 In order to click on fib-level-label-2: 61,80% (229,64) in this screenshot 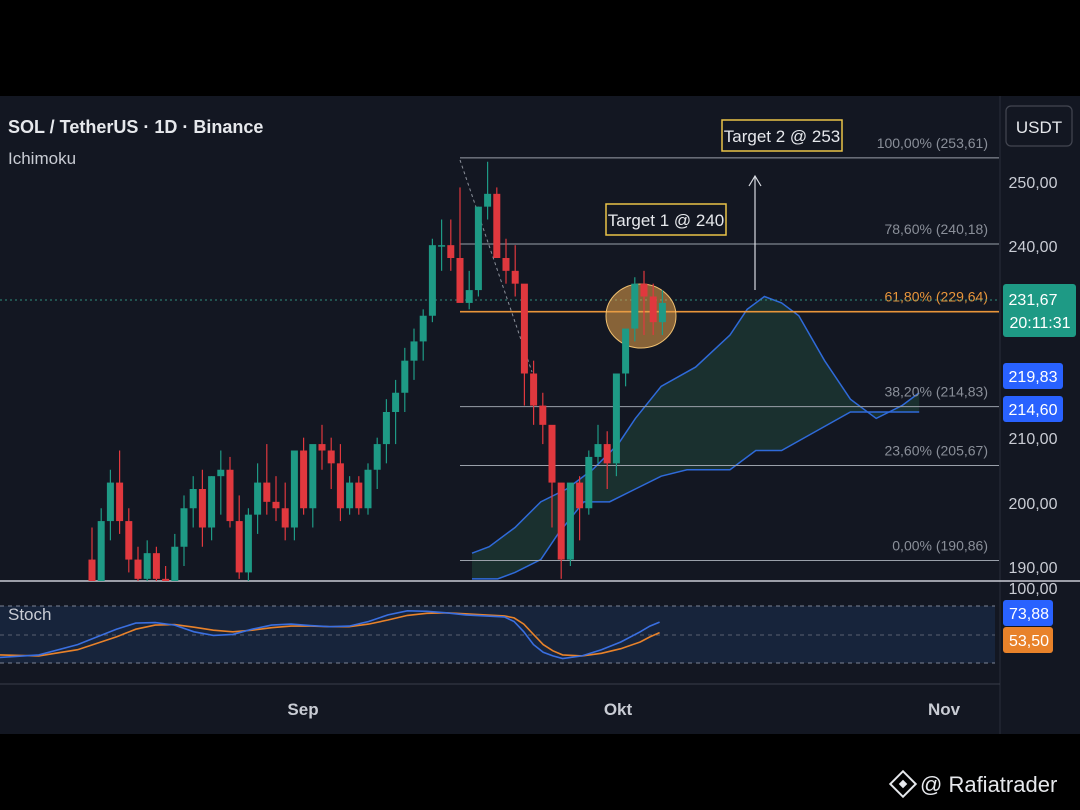, I will do `click(936, 297)`.